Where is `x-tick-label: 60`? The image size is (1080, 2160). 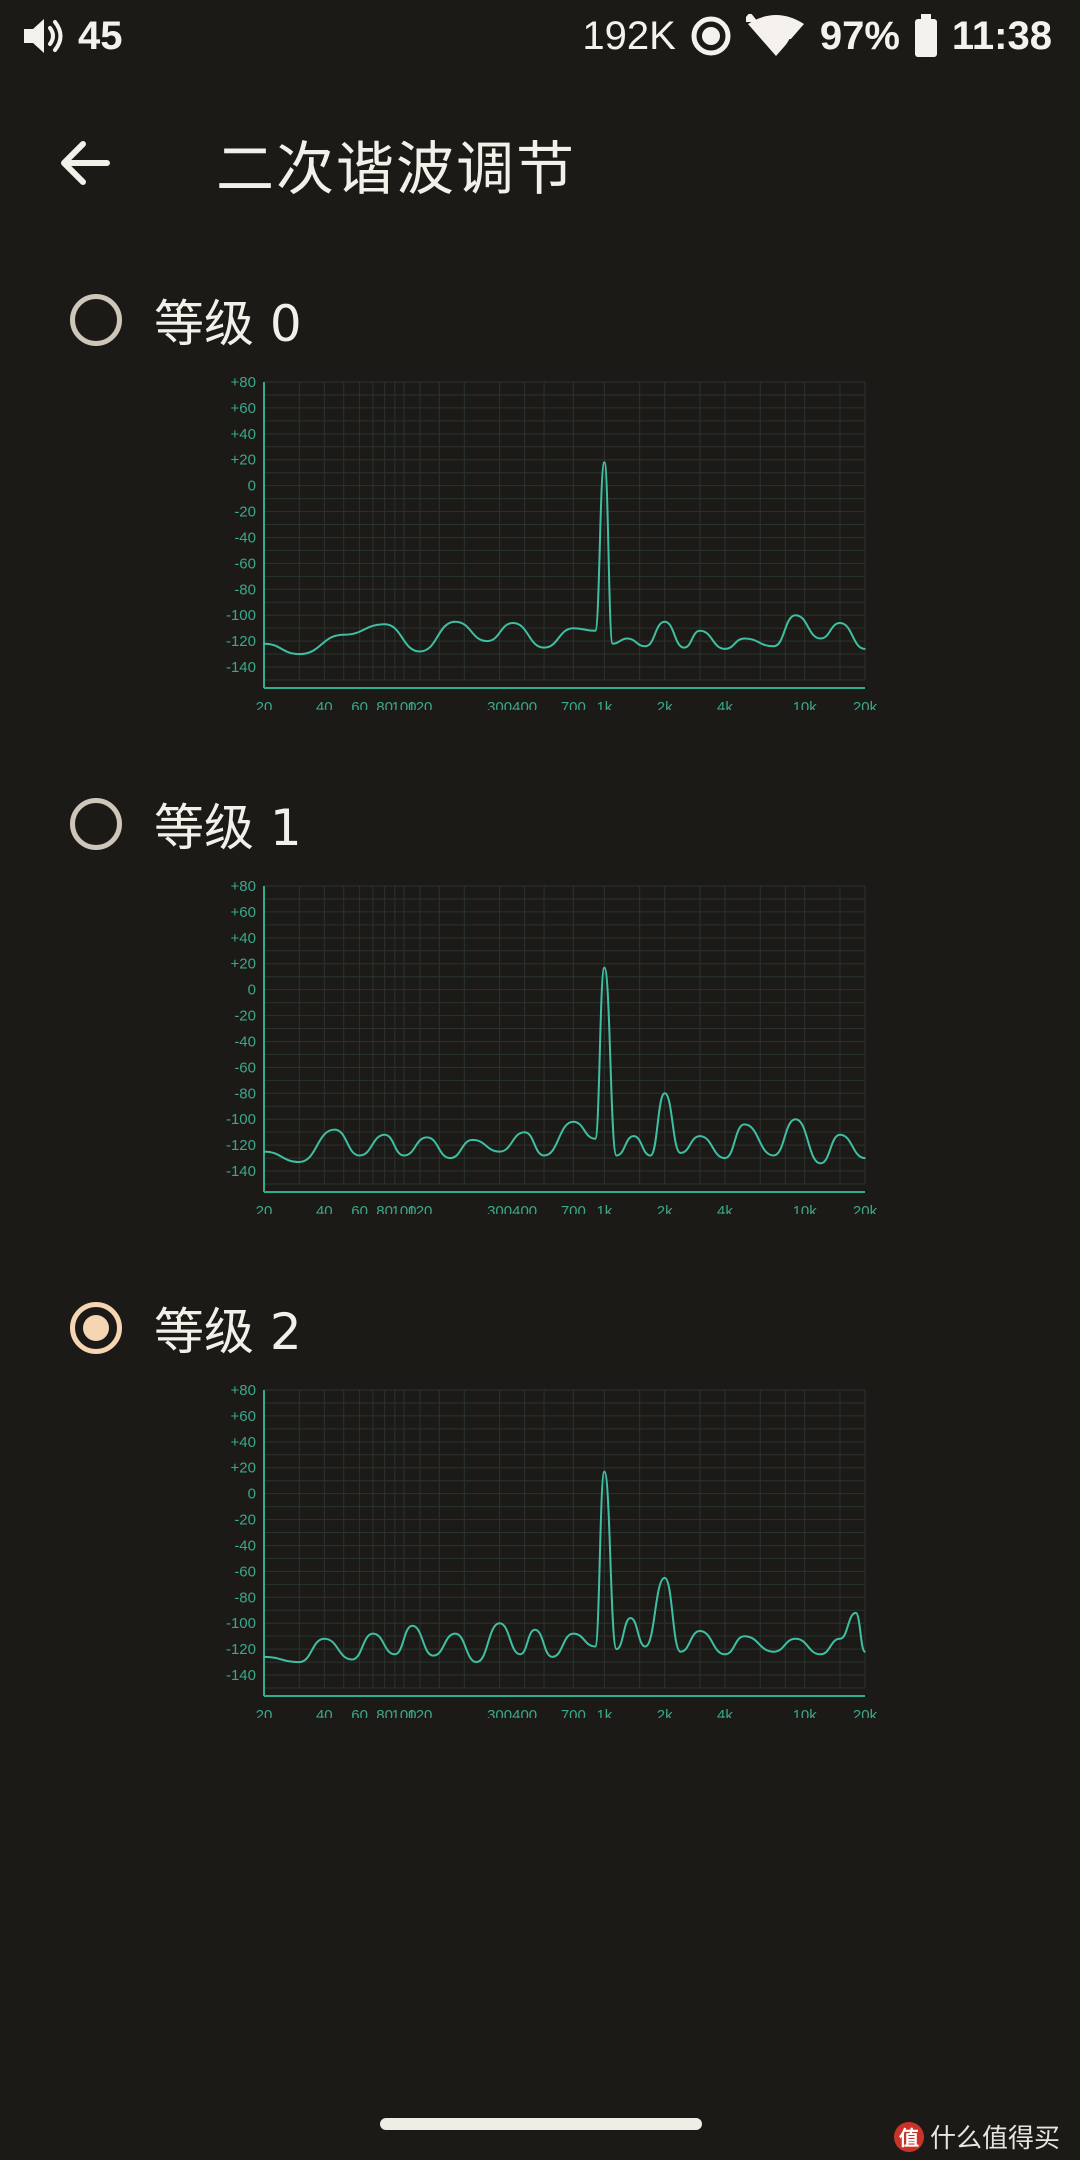 x-tick-label: 60 is located at coordinates (359, 1712).